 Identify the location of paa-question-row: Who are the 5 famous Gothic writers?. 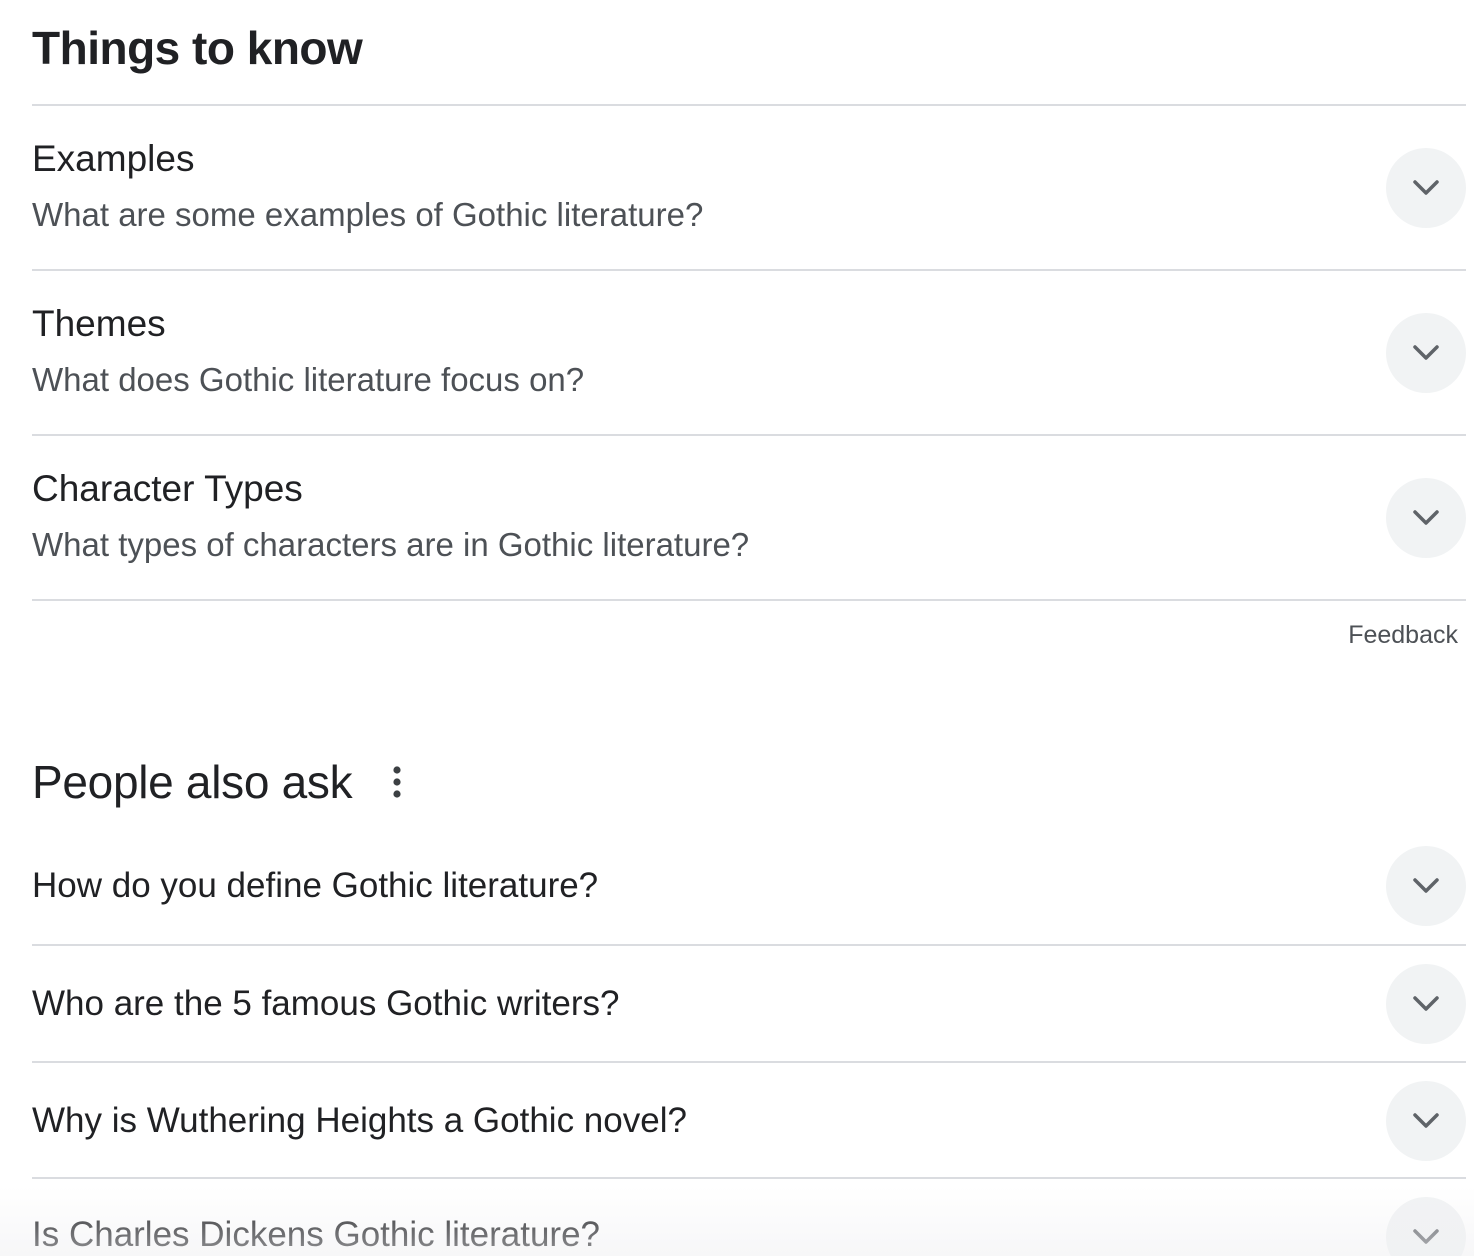
(749, 1004).